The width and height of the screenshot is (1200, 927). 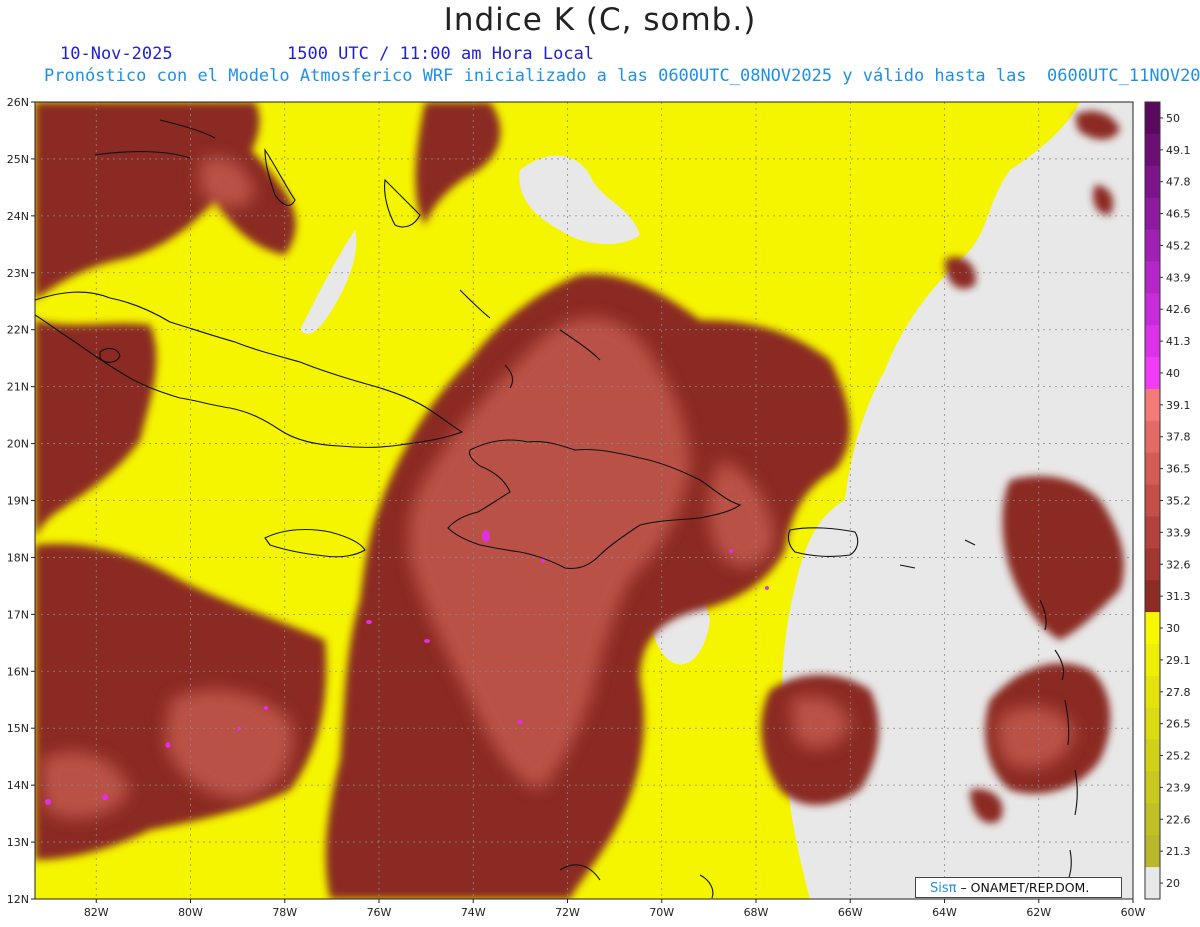 What do you see at coordinates (661, 912) in the screenshot?
I see `lon-tick-label: 70W` at bounding box center [661, 912].